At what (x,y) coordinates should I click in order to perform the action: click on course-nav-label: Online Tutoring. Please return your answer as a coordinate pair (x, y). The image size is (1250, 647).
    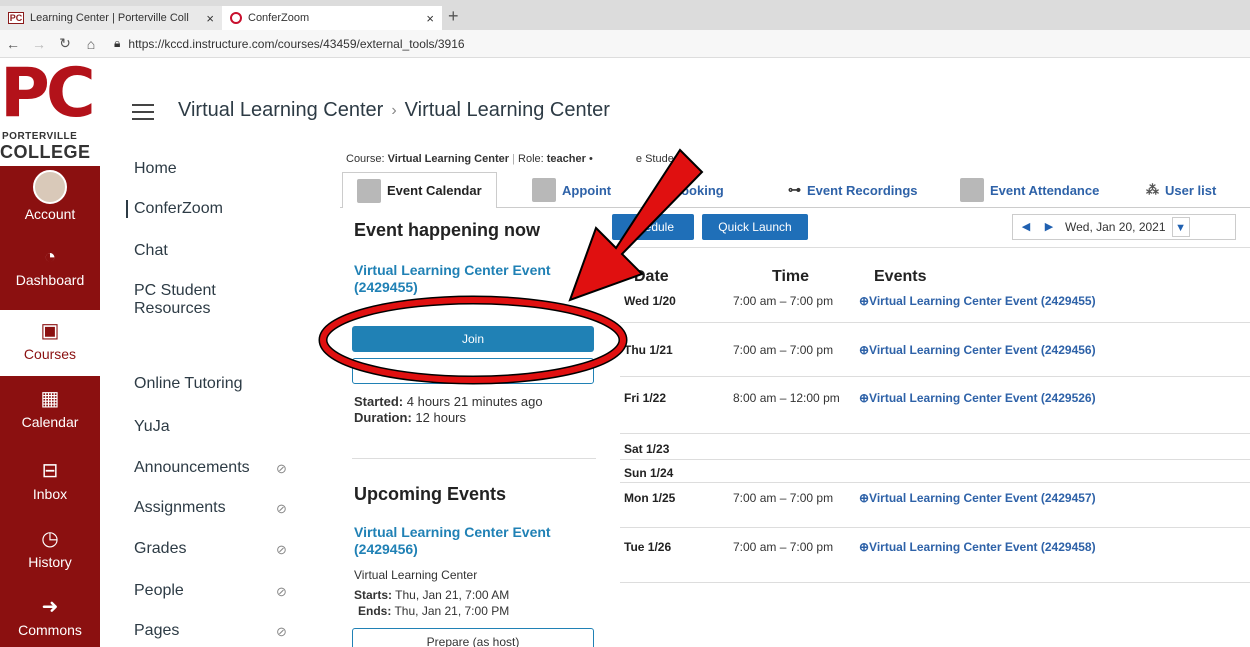
    Looking at the image, I should click on (188, 383).